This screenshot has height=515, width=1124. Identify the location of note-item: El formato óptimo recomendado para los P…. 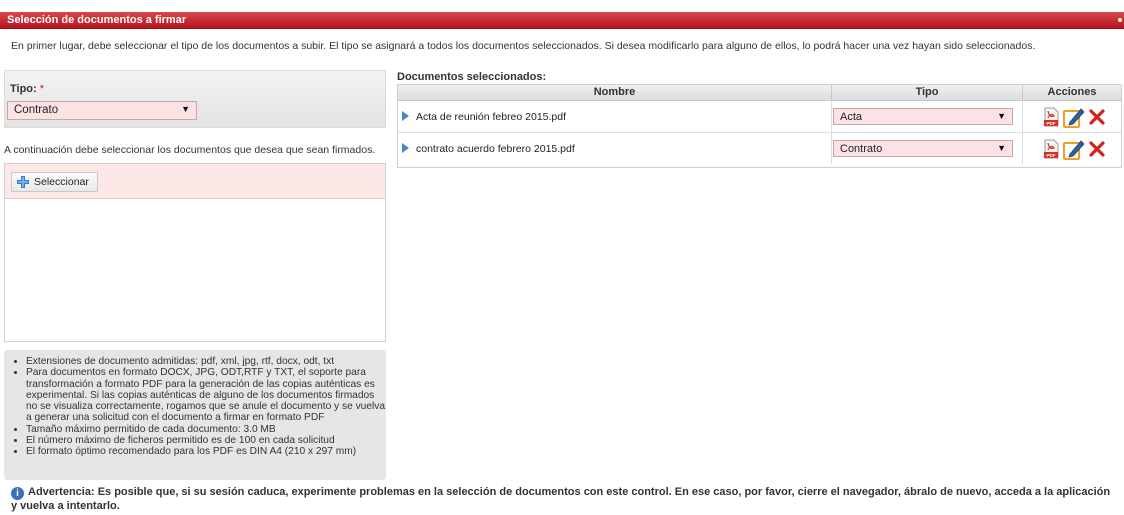
(206, 451).